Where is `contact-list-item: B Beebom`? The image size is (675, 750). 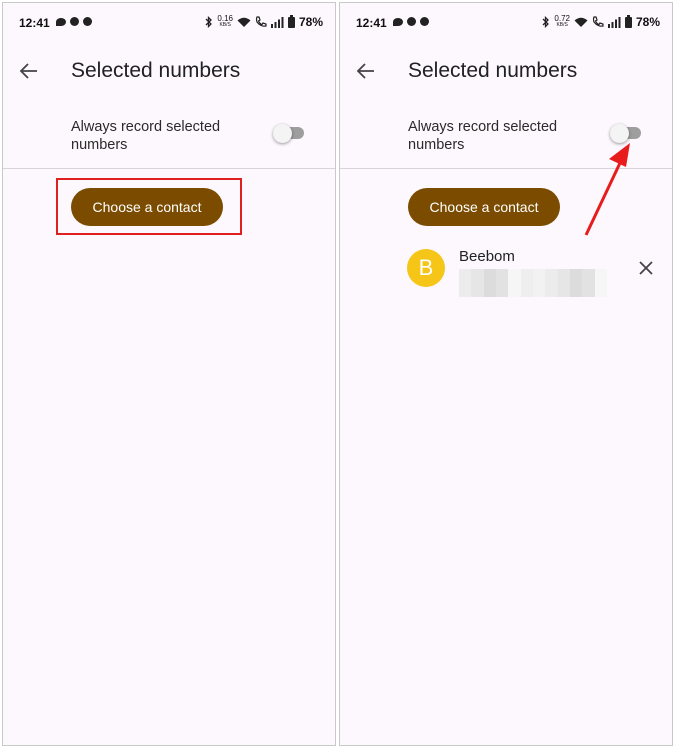
contact-list-item: B Beebom is located at coordinates (506, 273).